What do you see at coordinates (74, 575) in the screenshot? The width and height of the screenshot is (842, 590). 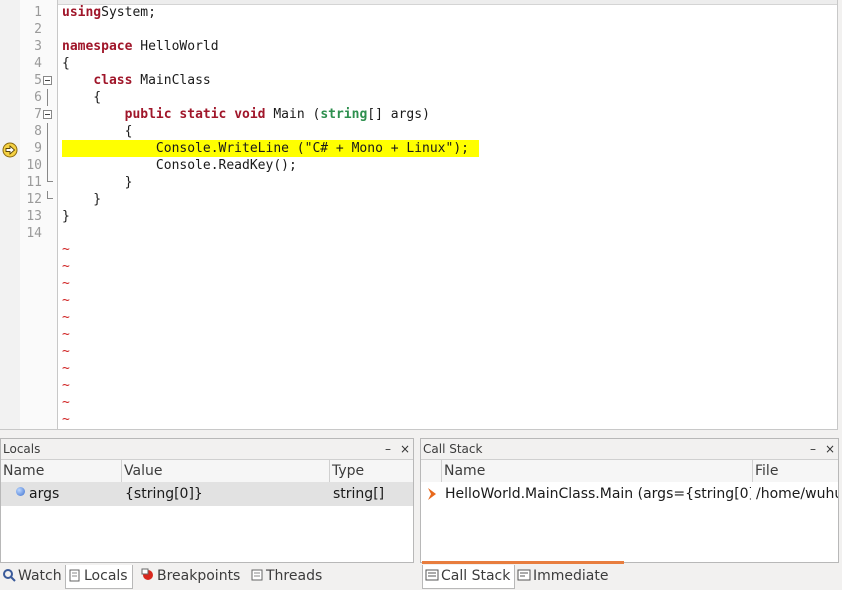 I see `locals-icon` at bounding box center [74, 575].